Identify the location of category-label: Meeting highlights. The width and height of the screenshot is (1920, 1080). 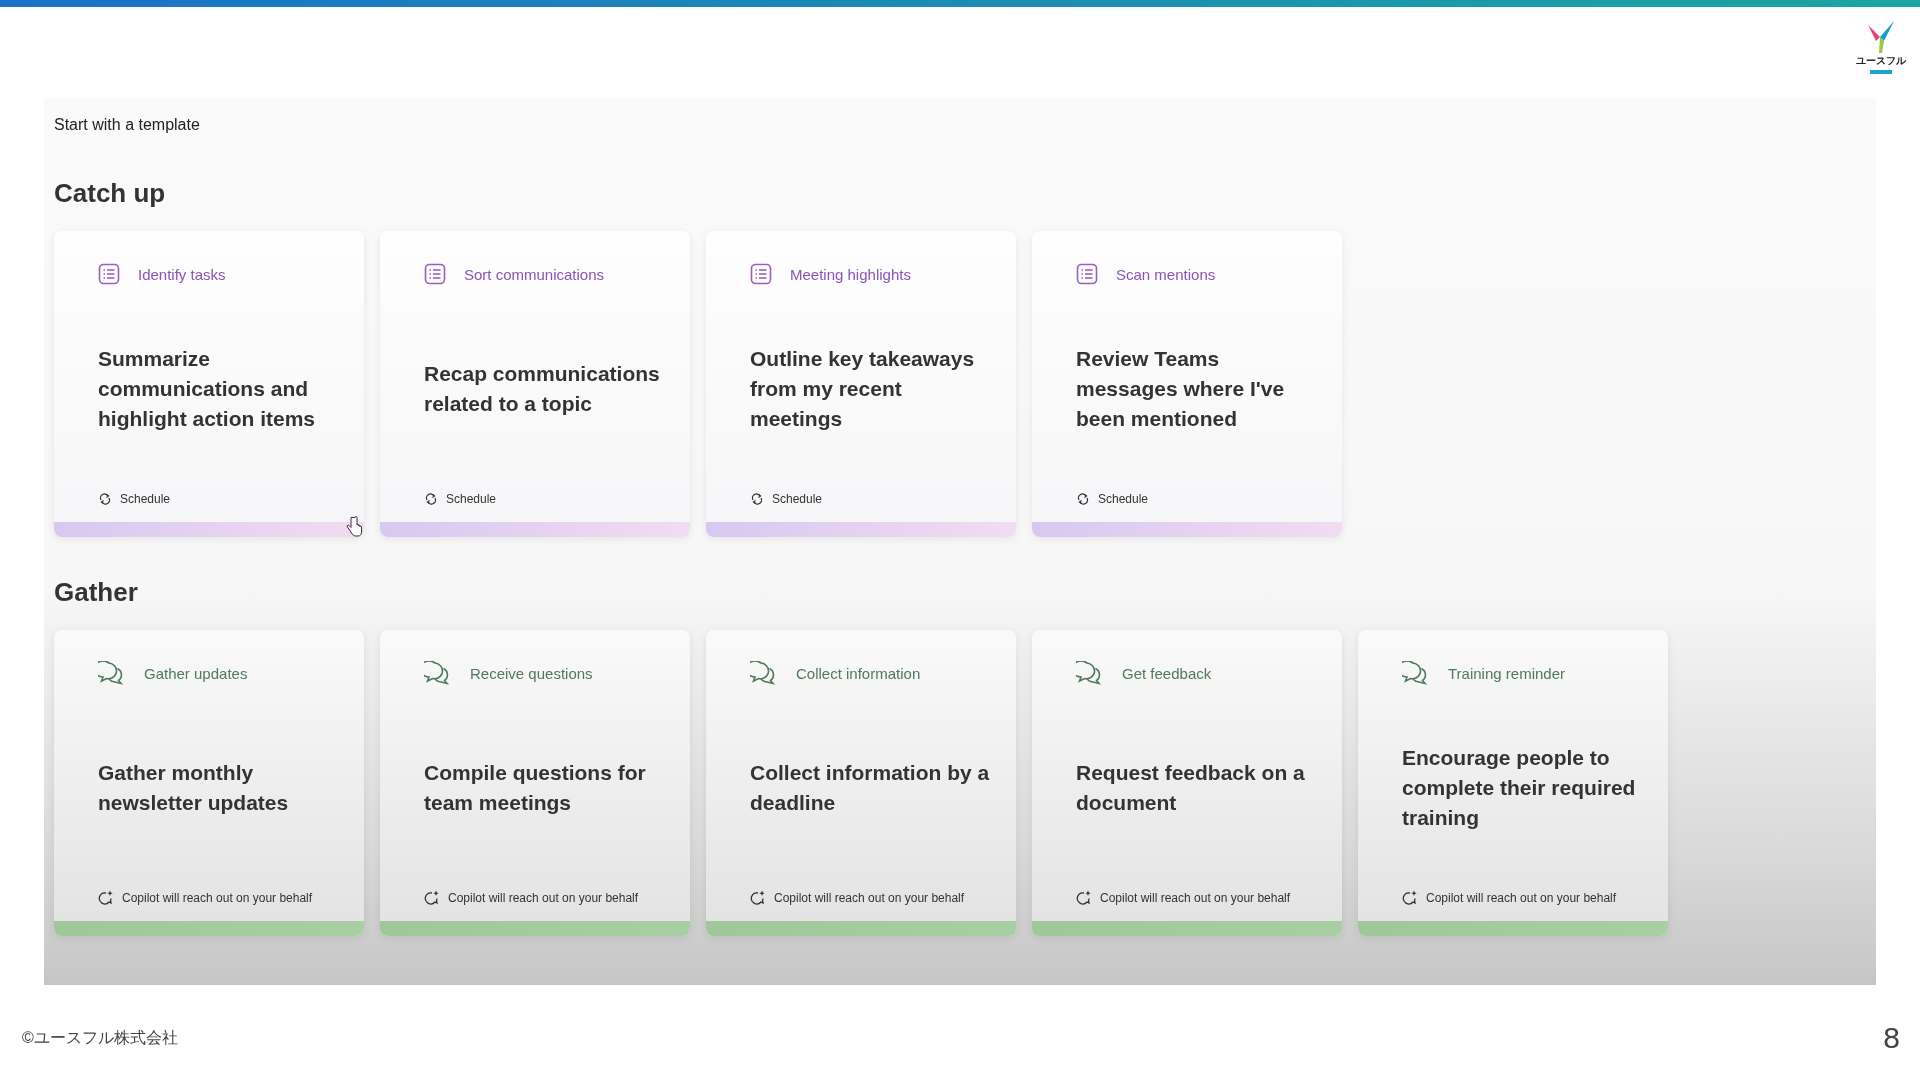
(850, 274).